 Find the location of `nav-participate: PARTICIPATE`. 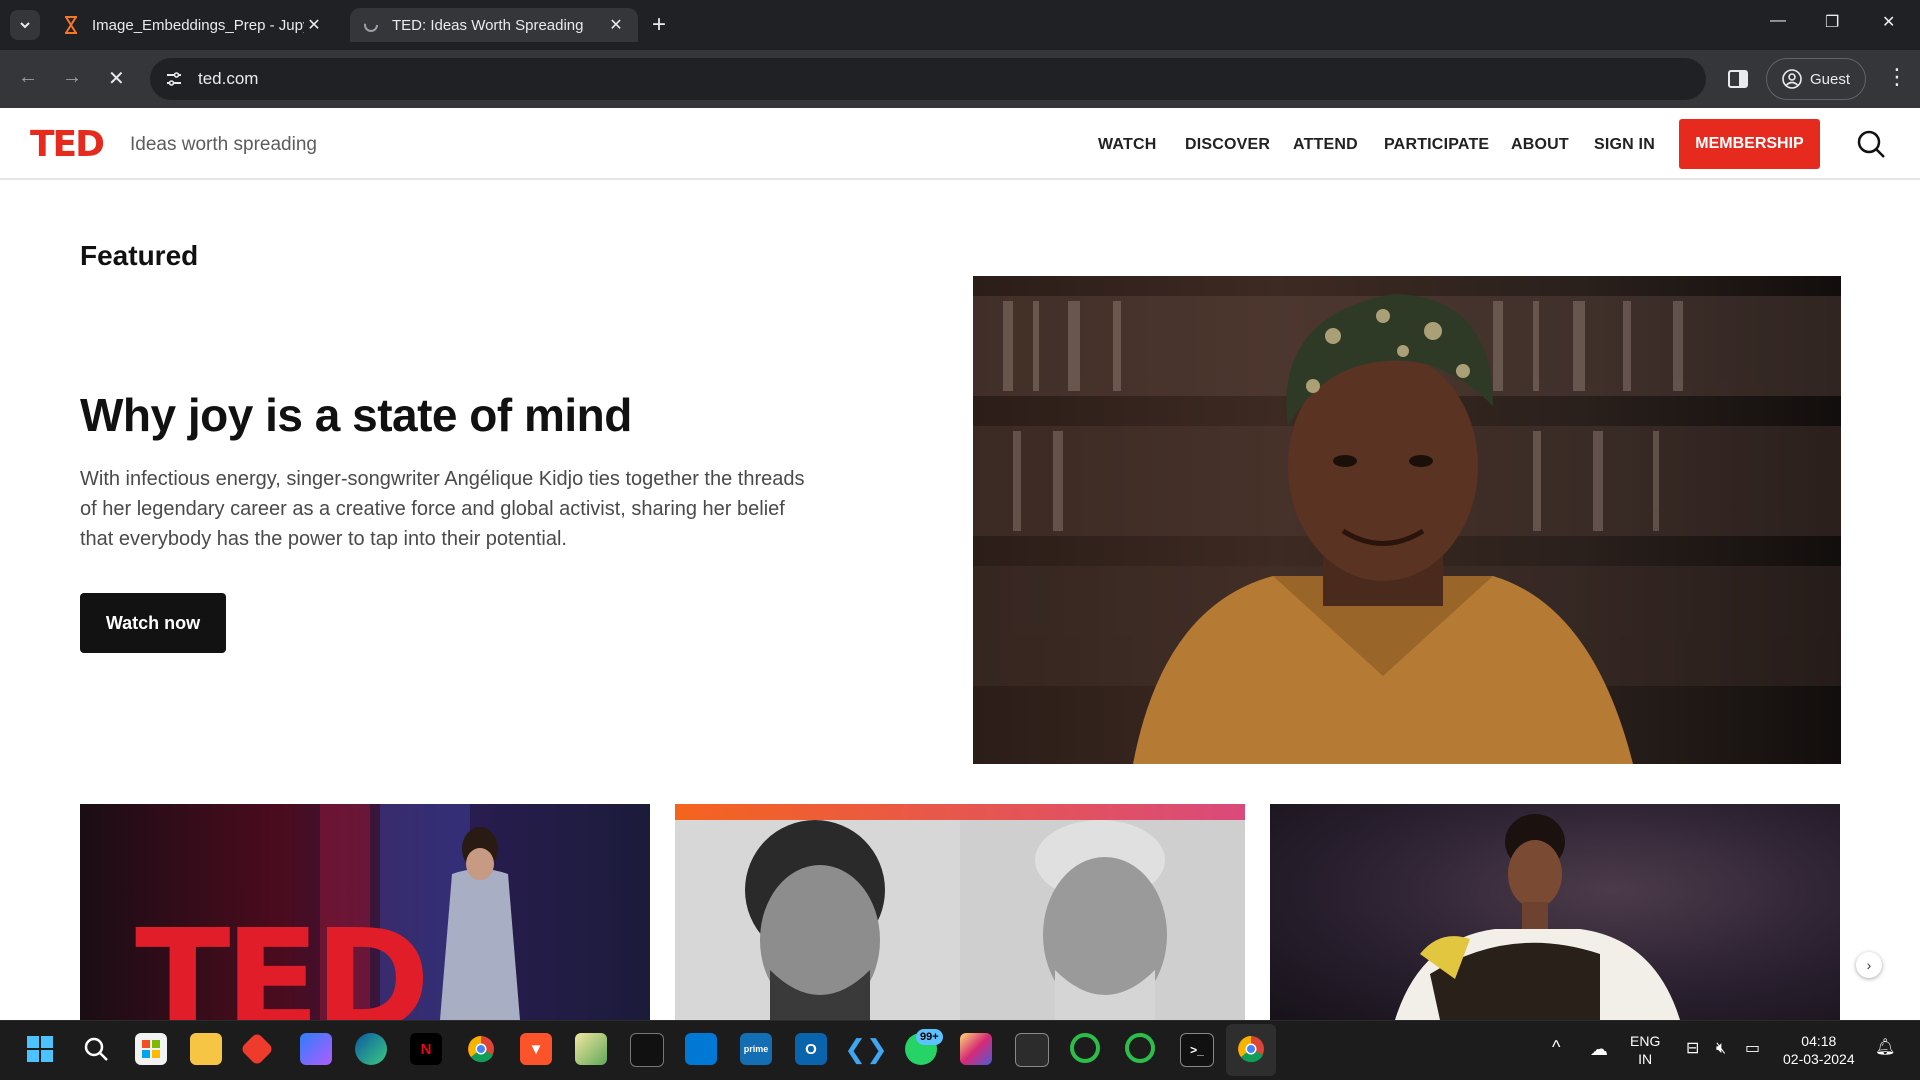

nav-participate: PARTICIPATE is located at coordinates (1436, 145).